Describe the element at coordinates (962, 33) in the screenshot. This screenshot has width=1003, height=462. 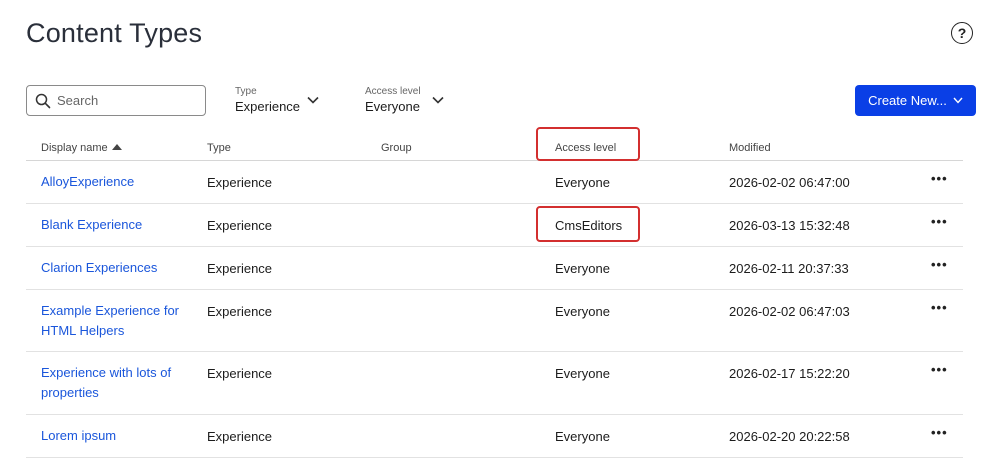
I see `question-circle-icon: ?` at that location.